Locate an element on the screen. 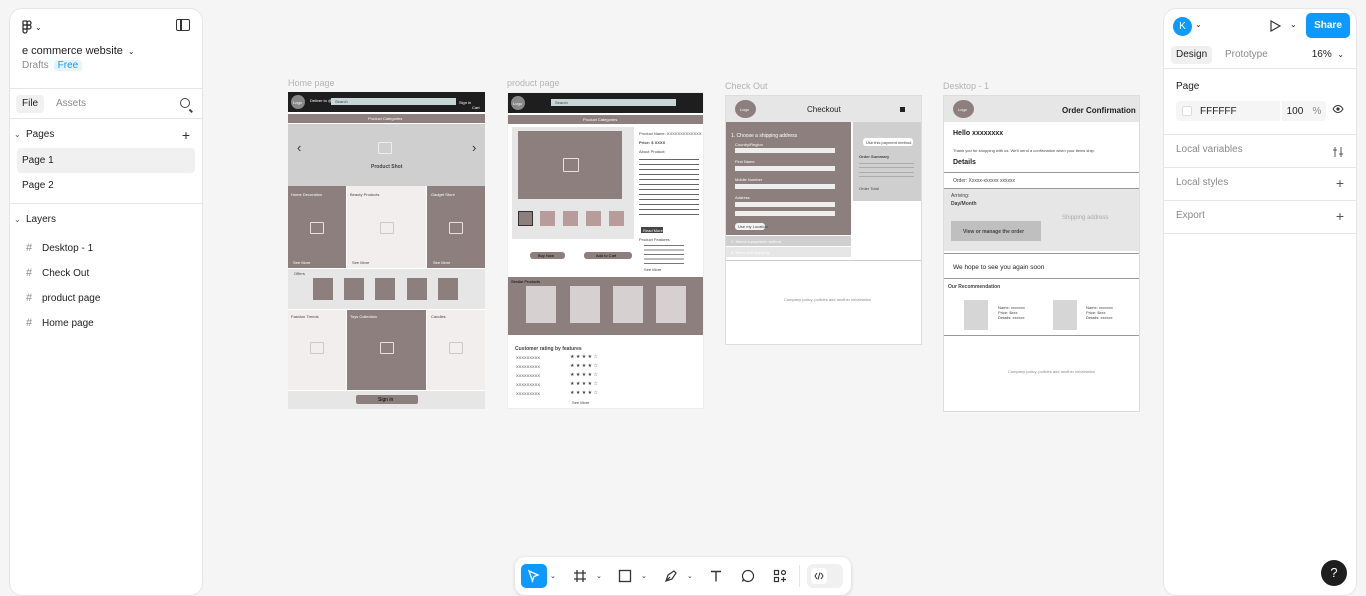  file-header: ⌄ e commerce website ⌄ Drafts Free is located at coordinates (106, 49).